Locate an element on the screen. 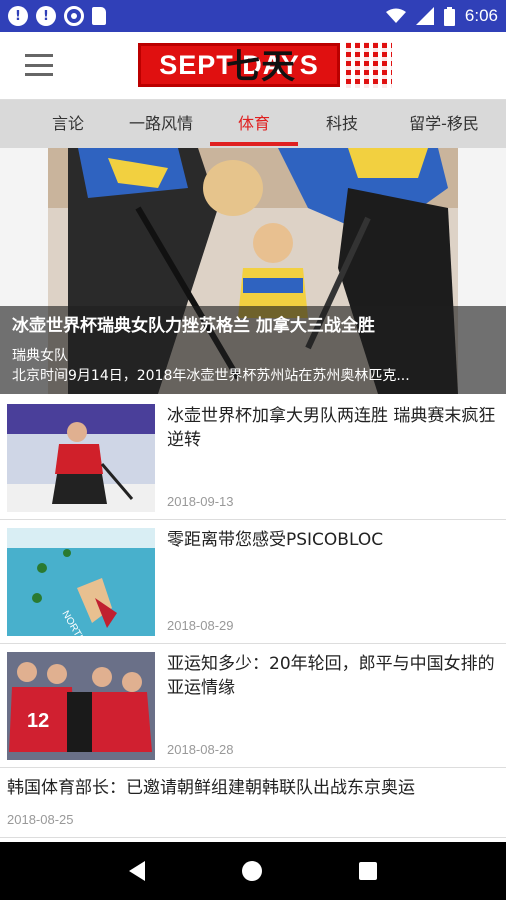 This screenshot has height=900, width=506. svg-text: 12 is located at coordinates (38, 721).